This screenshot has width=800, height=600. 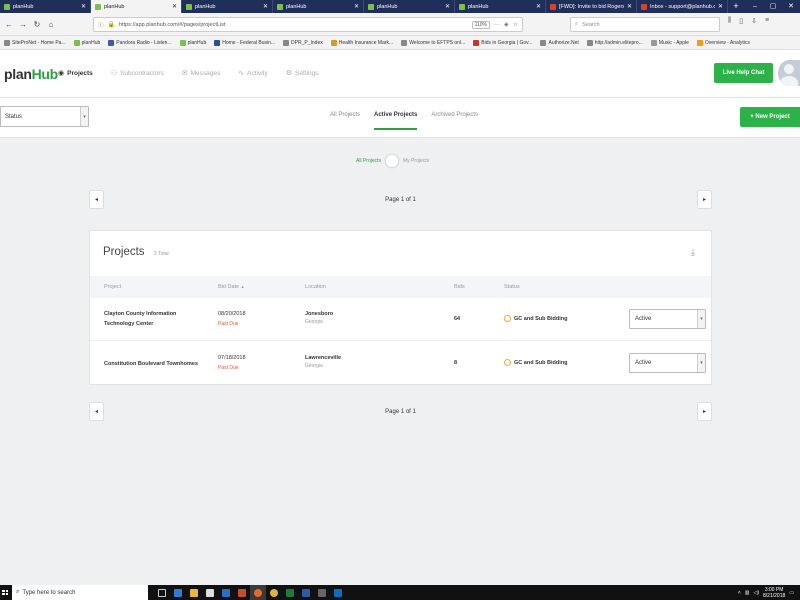 What do you see at coordinates (231, 287) in the screenshot?
I see `column-bid-date: Bid Date ▲` at bounding box center [231, 287].